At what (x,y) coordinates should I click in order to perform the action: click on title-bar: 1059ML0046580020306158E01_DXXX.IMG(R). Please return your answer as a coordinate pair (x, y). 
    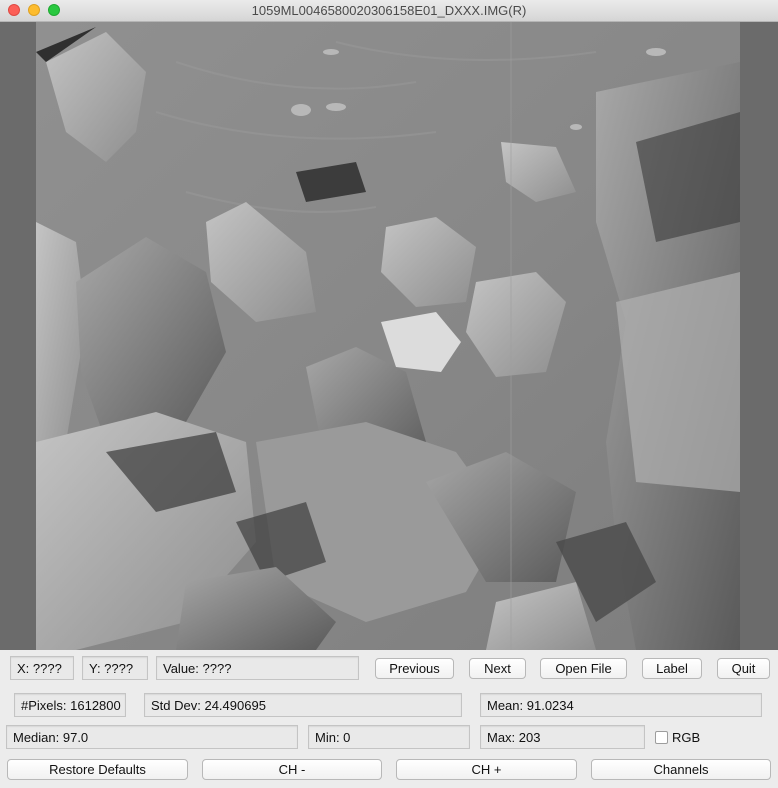
    Looking at the image, I should click on (389, 11).